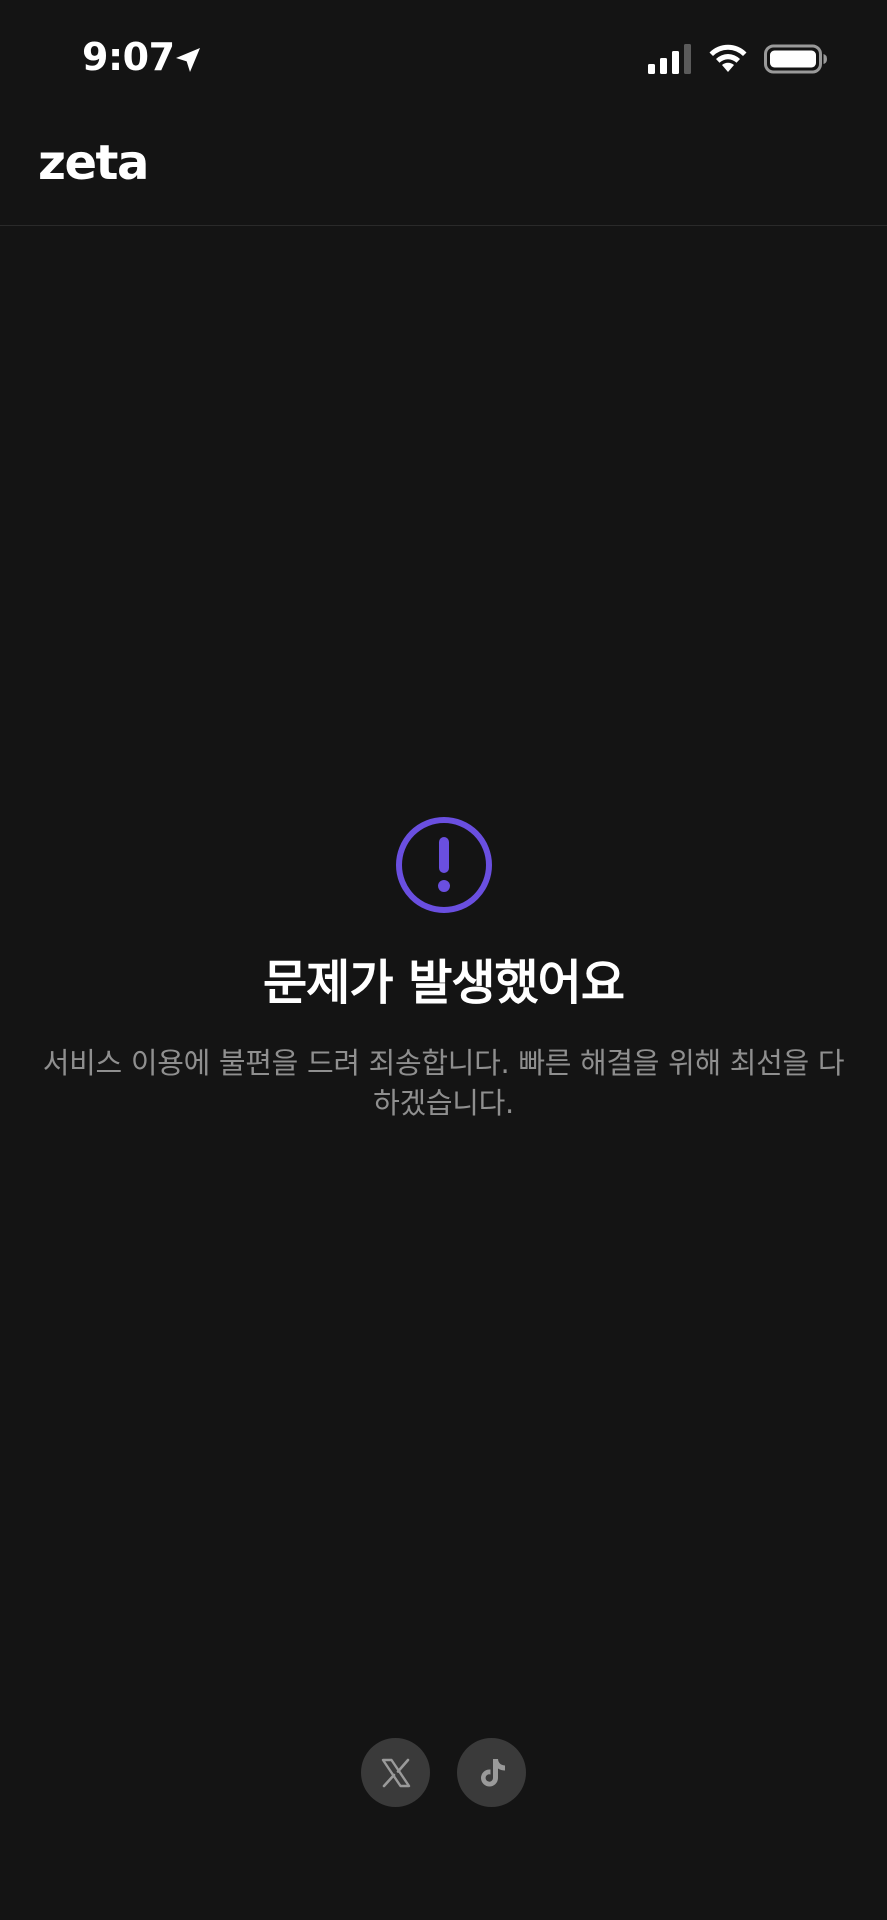  What do you see at coordinates (93, 163) in the screenshot?
I see `zeta-logo: zeta` at bounding box center [93, 163].